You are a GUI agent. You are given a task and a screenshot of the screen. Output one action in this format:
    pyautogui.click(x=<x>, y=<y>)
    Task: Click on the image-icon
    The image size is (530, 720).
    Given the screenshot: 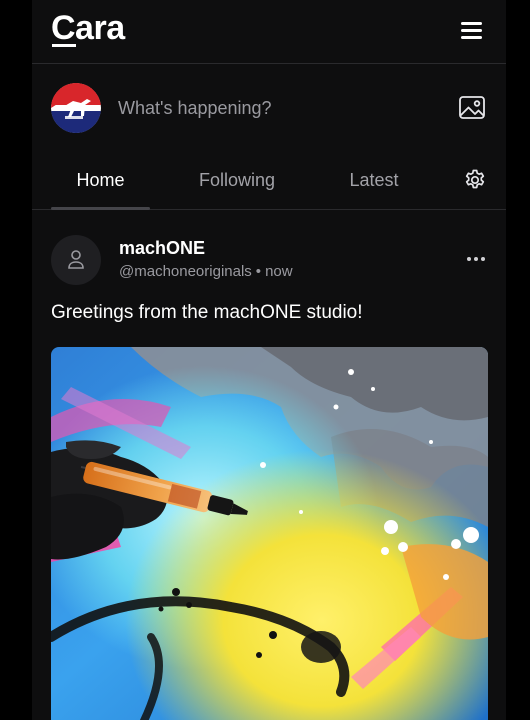 What is the action you would take?
    pyautogui.click(x=472, y=108)
    